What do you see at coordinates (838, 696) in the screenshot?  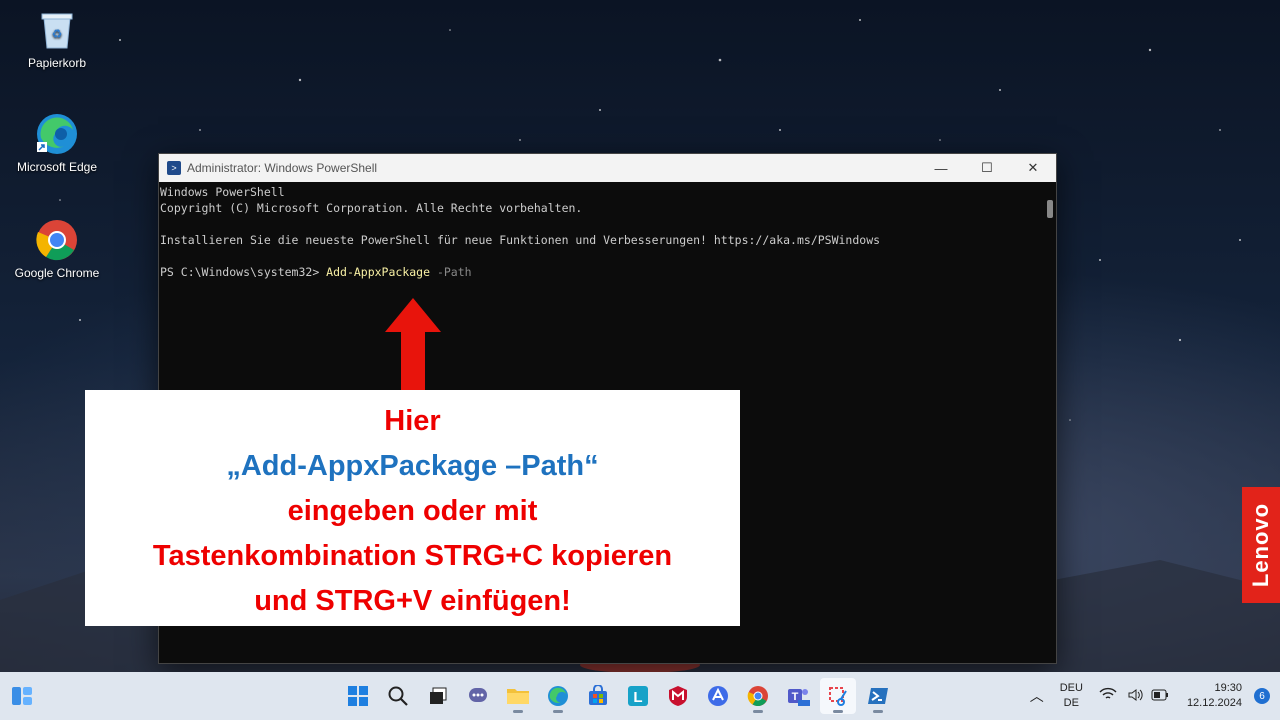 I see `snipping-tool-icon` at bounding box center [838, 696].